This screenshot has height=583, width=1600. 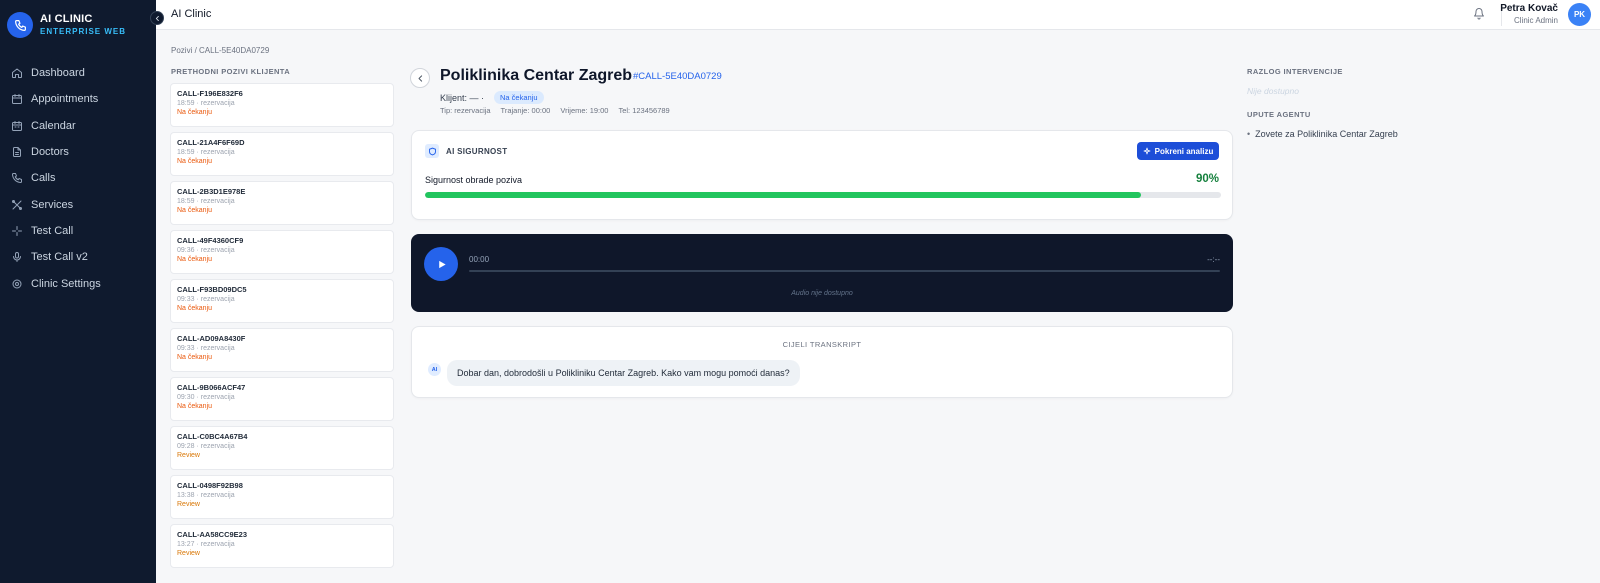 I want to click on play-button, so click(x=441, y=264).